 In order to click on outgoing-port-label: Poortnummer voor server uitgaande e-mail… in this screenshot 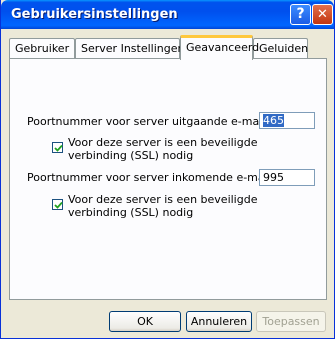, I will do `click(148, 121)`.